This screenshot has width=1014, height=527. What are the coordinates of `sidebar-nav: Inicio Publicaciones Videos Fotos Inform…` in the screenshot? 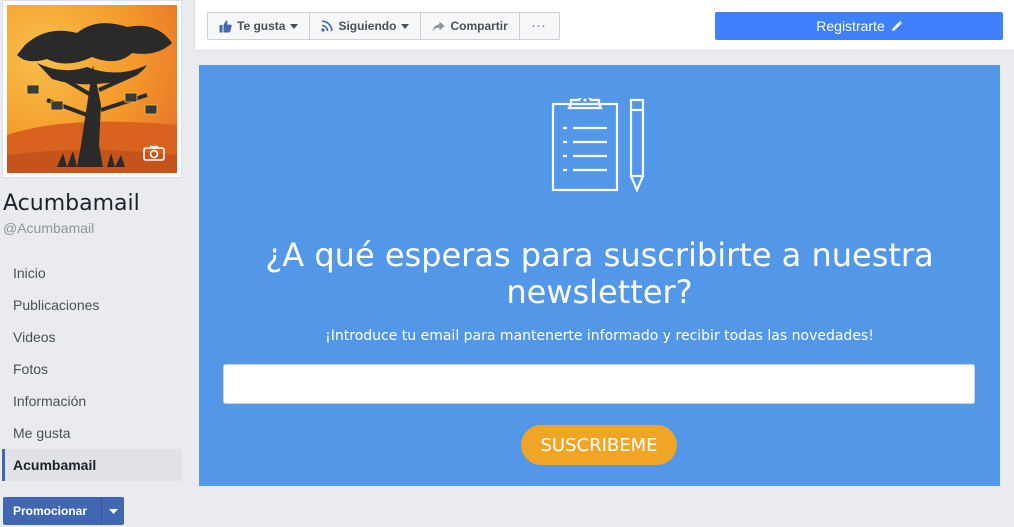 It's located at (92, 369).